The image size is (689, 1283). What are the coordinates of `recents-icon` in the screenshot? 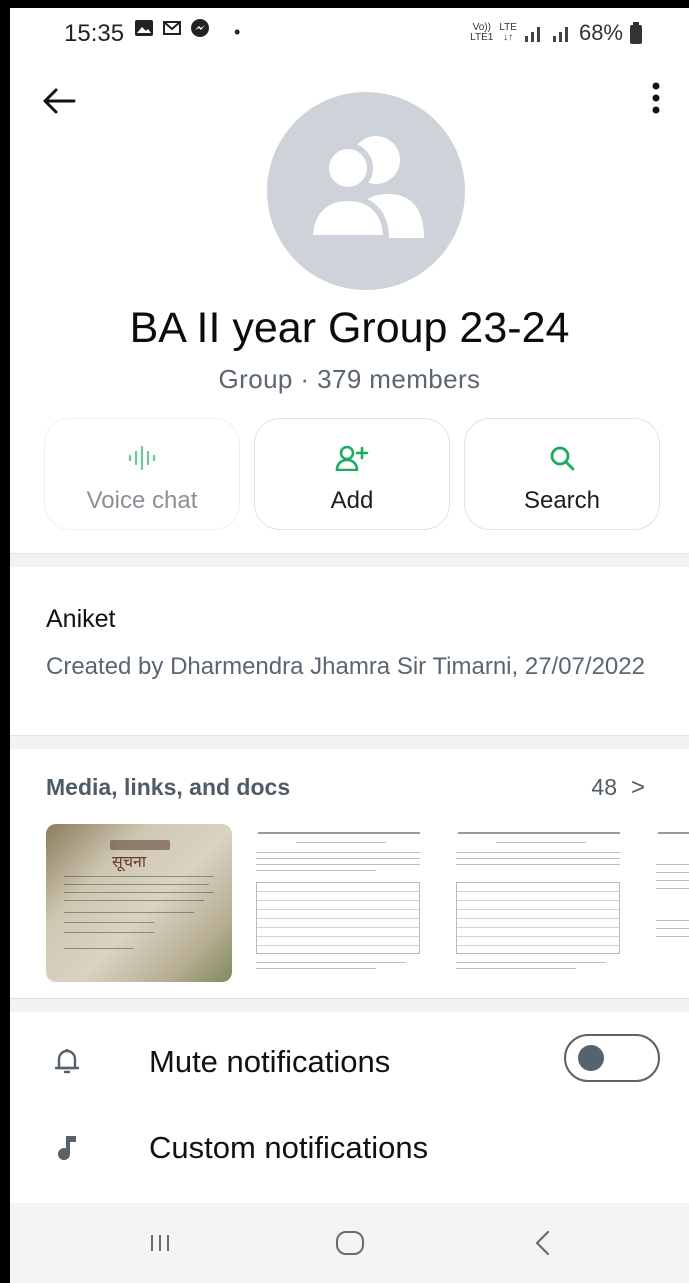 It's located at (160, 1243).